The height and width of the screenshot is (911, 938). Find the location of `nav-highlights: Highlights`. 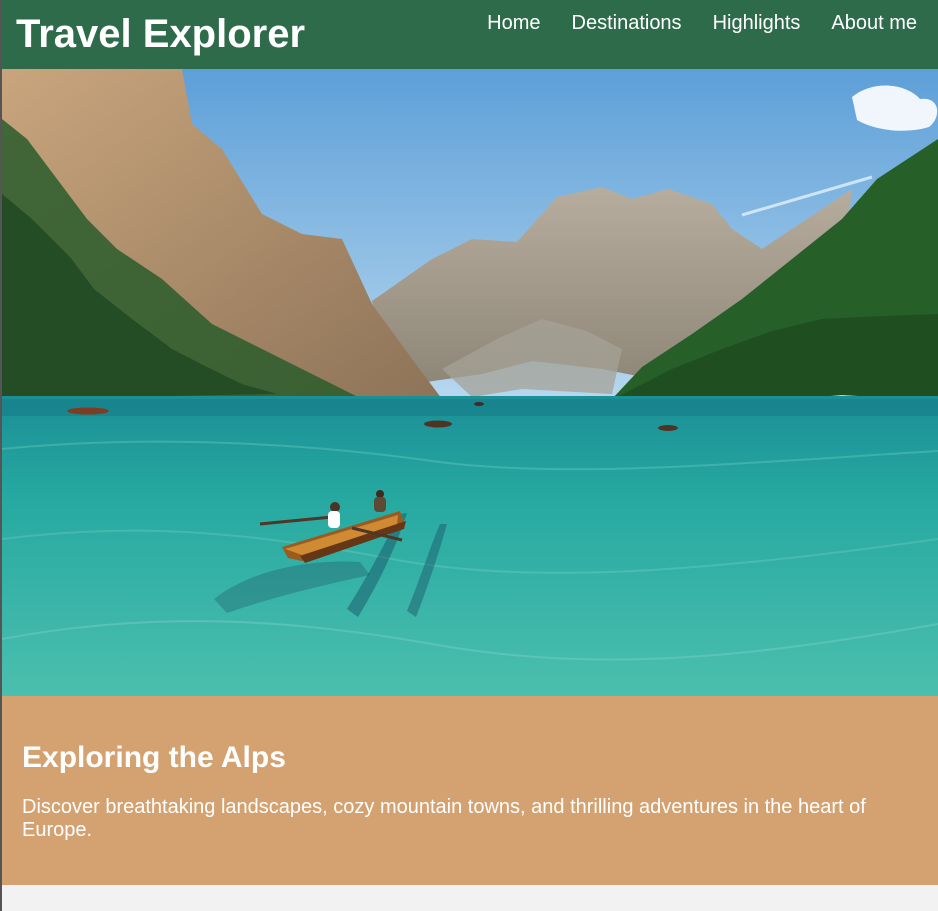

nav-highlights: Highlights is located at coordinates (757, 23).